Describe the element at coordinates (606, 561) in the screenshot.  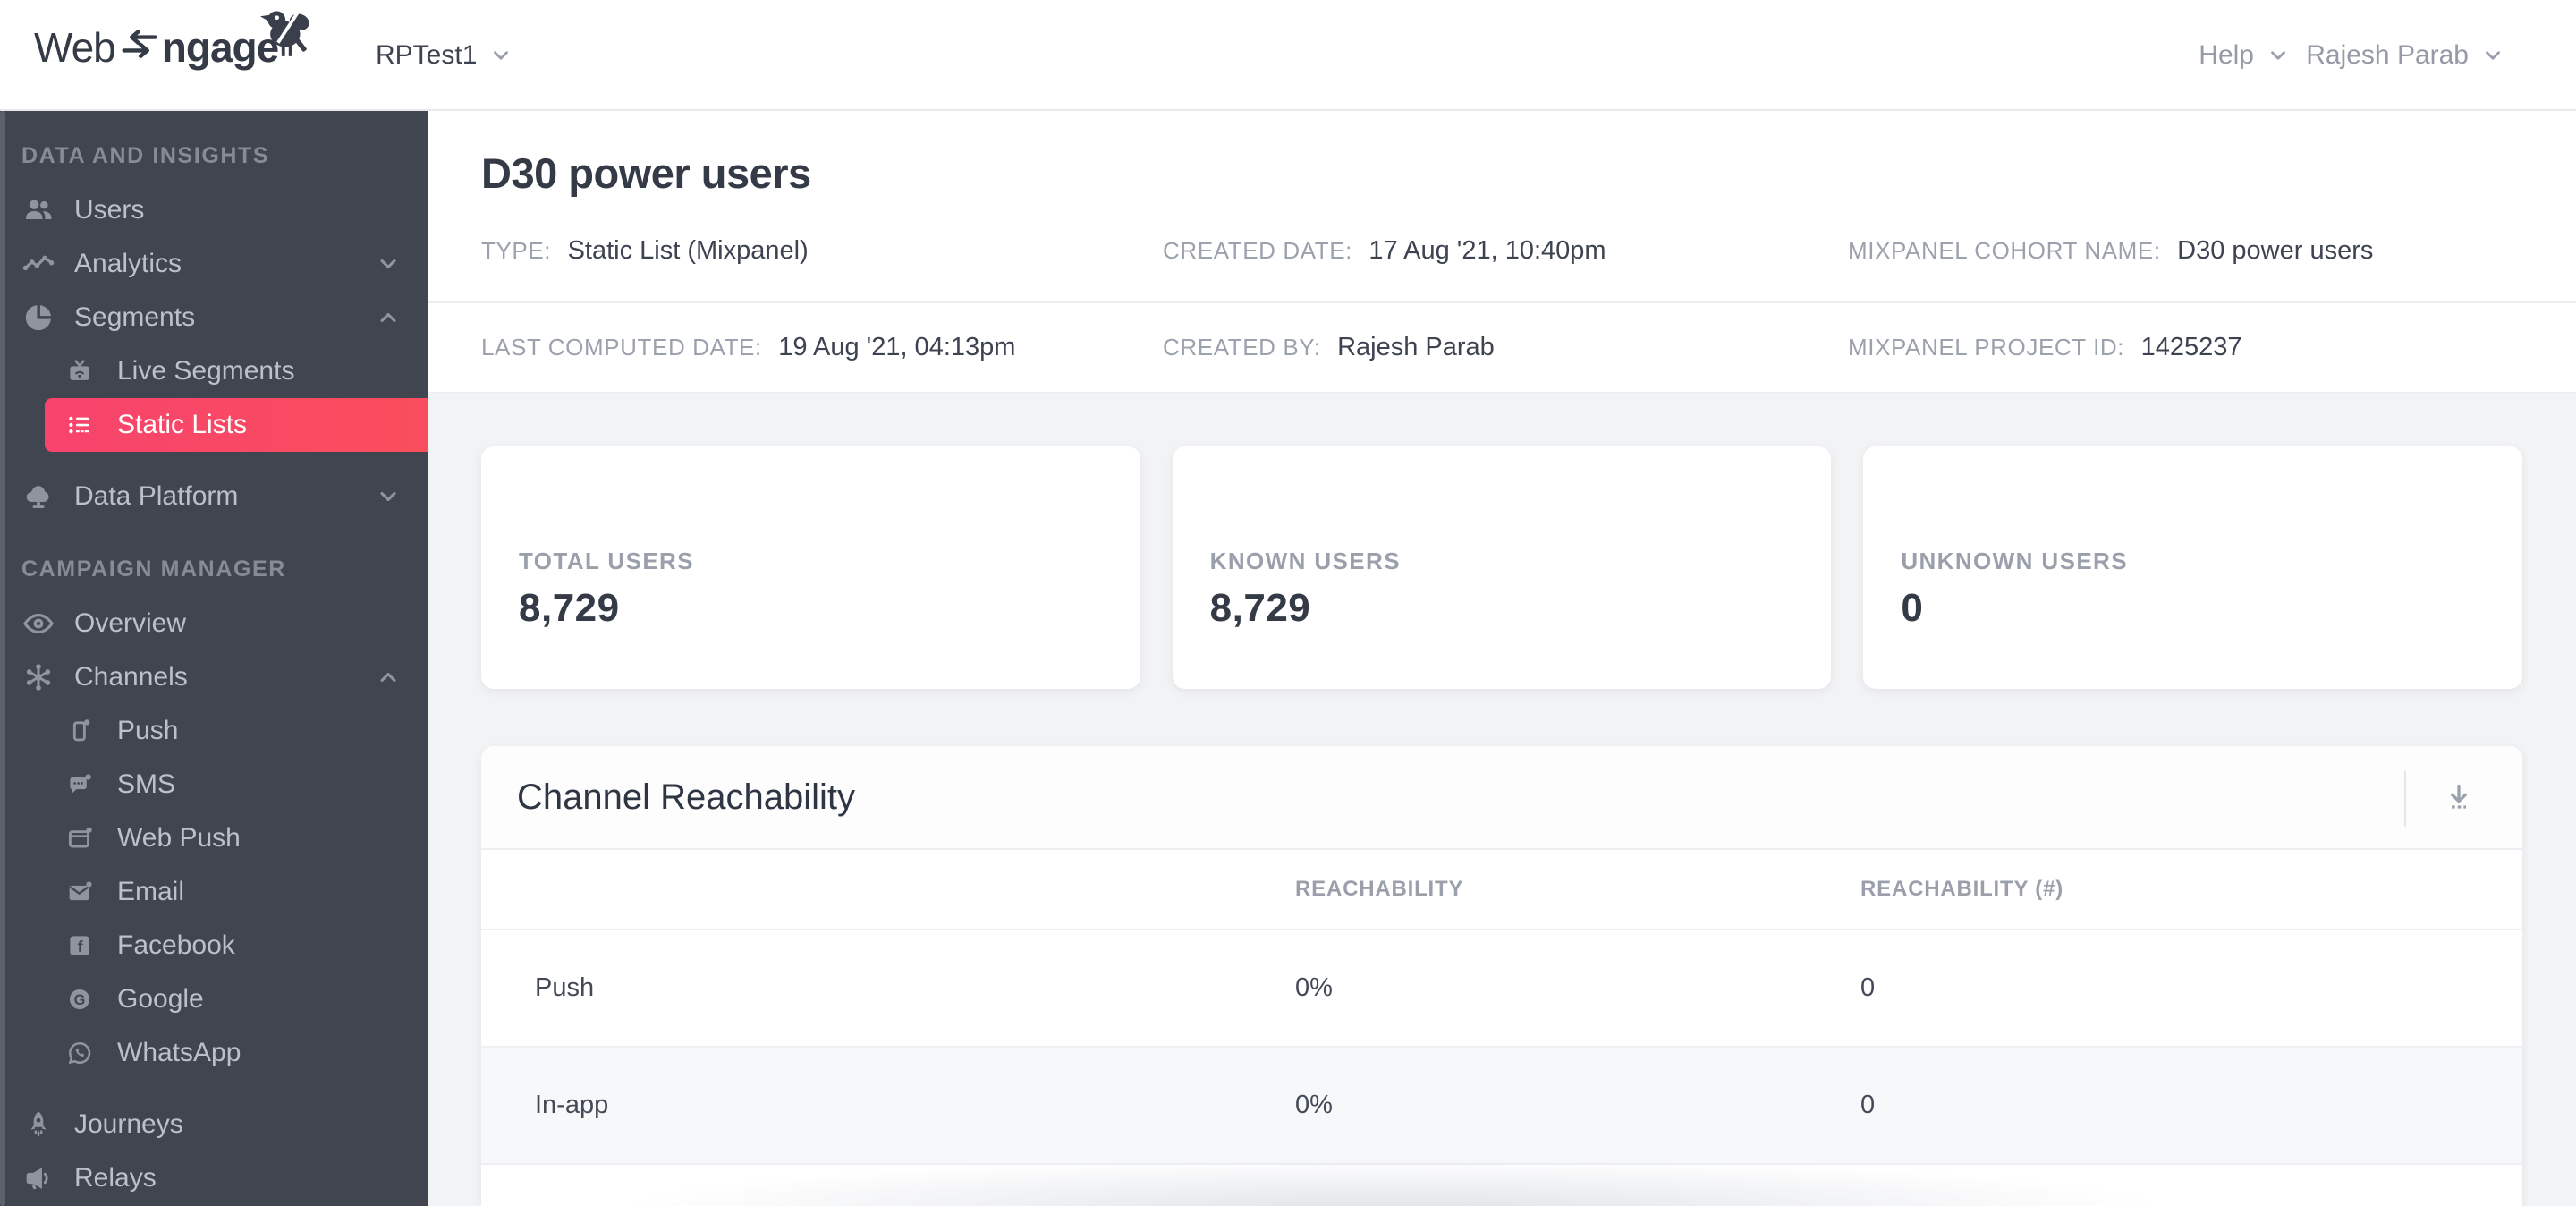
I see `stat-label: TOTAL USERS` at that location.